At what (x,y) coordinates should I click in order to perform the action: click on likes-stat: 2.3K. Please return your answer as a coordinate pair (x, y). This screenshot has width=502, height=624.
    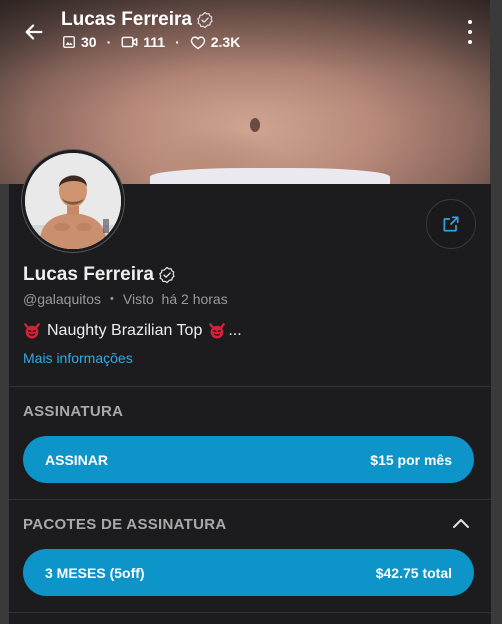
    Looking at the image, I should click on (215, 42).